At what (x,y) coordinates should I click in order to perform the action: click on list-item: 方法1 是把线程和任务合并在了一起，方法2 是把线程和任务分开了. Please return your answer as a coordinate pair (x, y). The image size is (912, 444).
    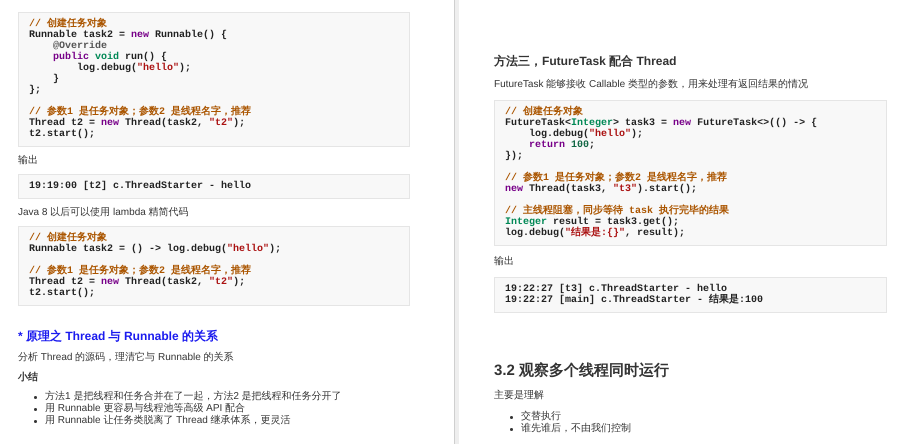
    Looking at the image, I should click on (193, 396).